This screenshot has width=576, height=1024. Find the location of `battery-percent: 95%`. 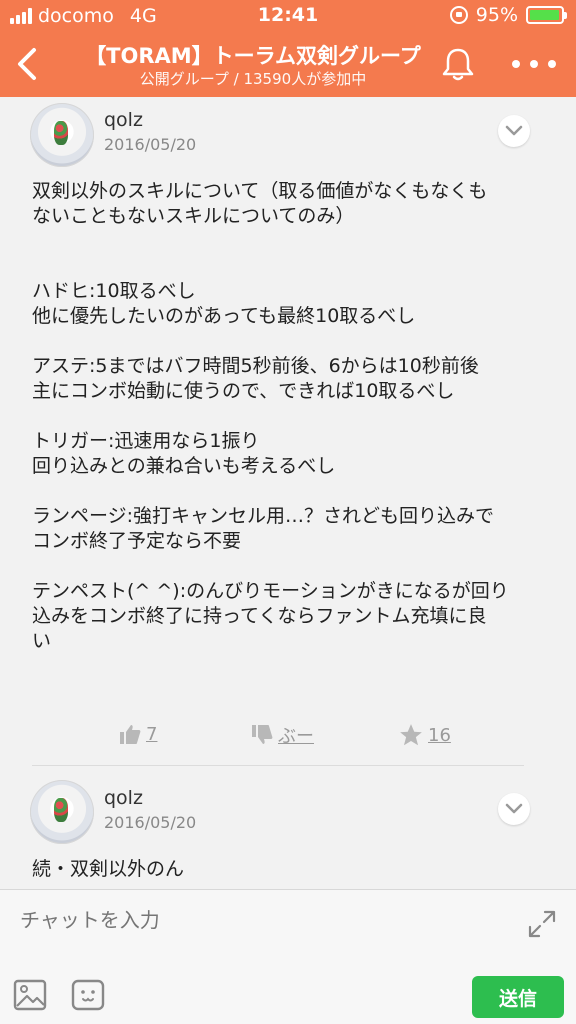

battery-percent: 95% is located at coordinates (496, 15).